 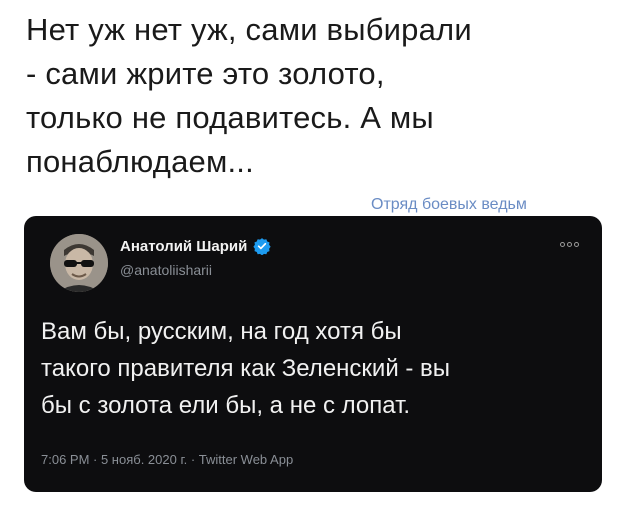 I want to click on avatar-image, so click(x=79, y=263).